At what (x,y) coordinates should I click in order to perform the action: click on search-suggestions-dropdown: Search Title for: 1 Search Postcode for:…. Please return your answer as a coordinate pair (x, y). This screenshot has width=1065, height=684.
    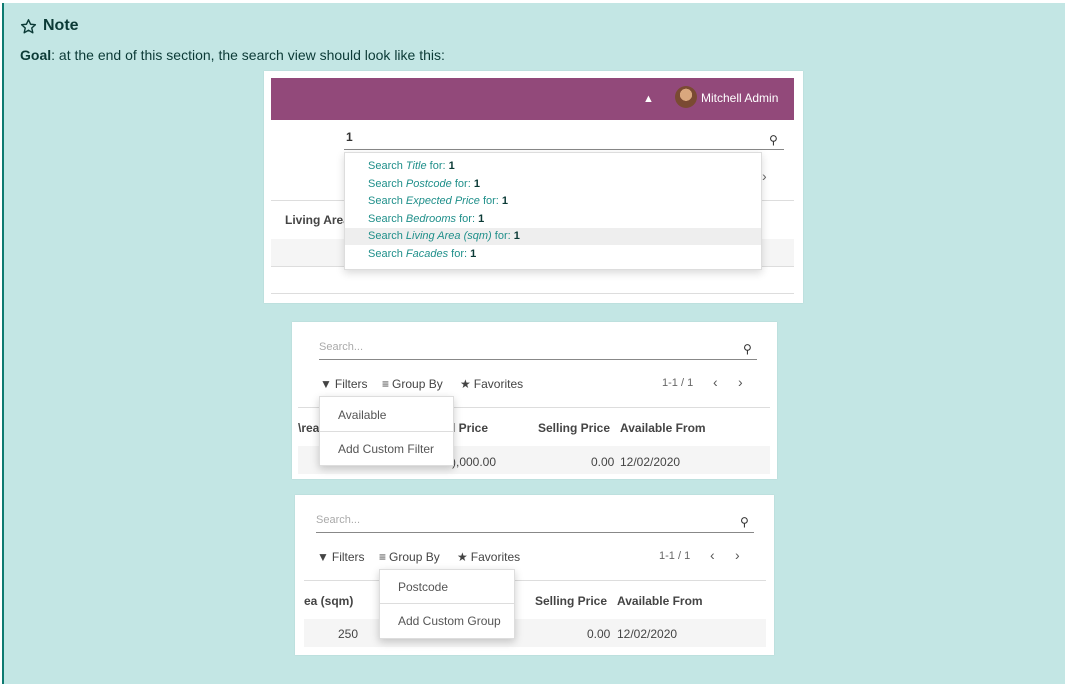
    Looking at the image, I should click on (553, 211).